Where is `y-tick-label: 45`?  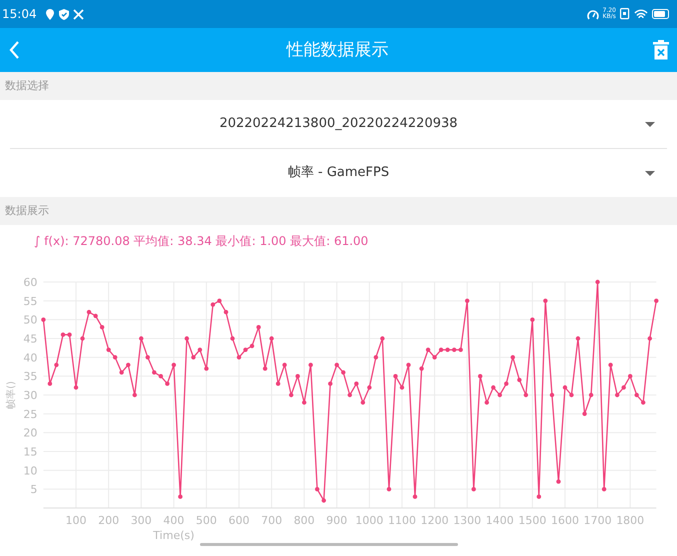
y-tick-label: 45 is located at coordinates (30, 339).